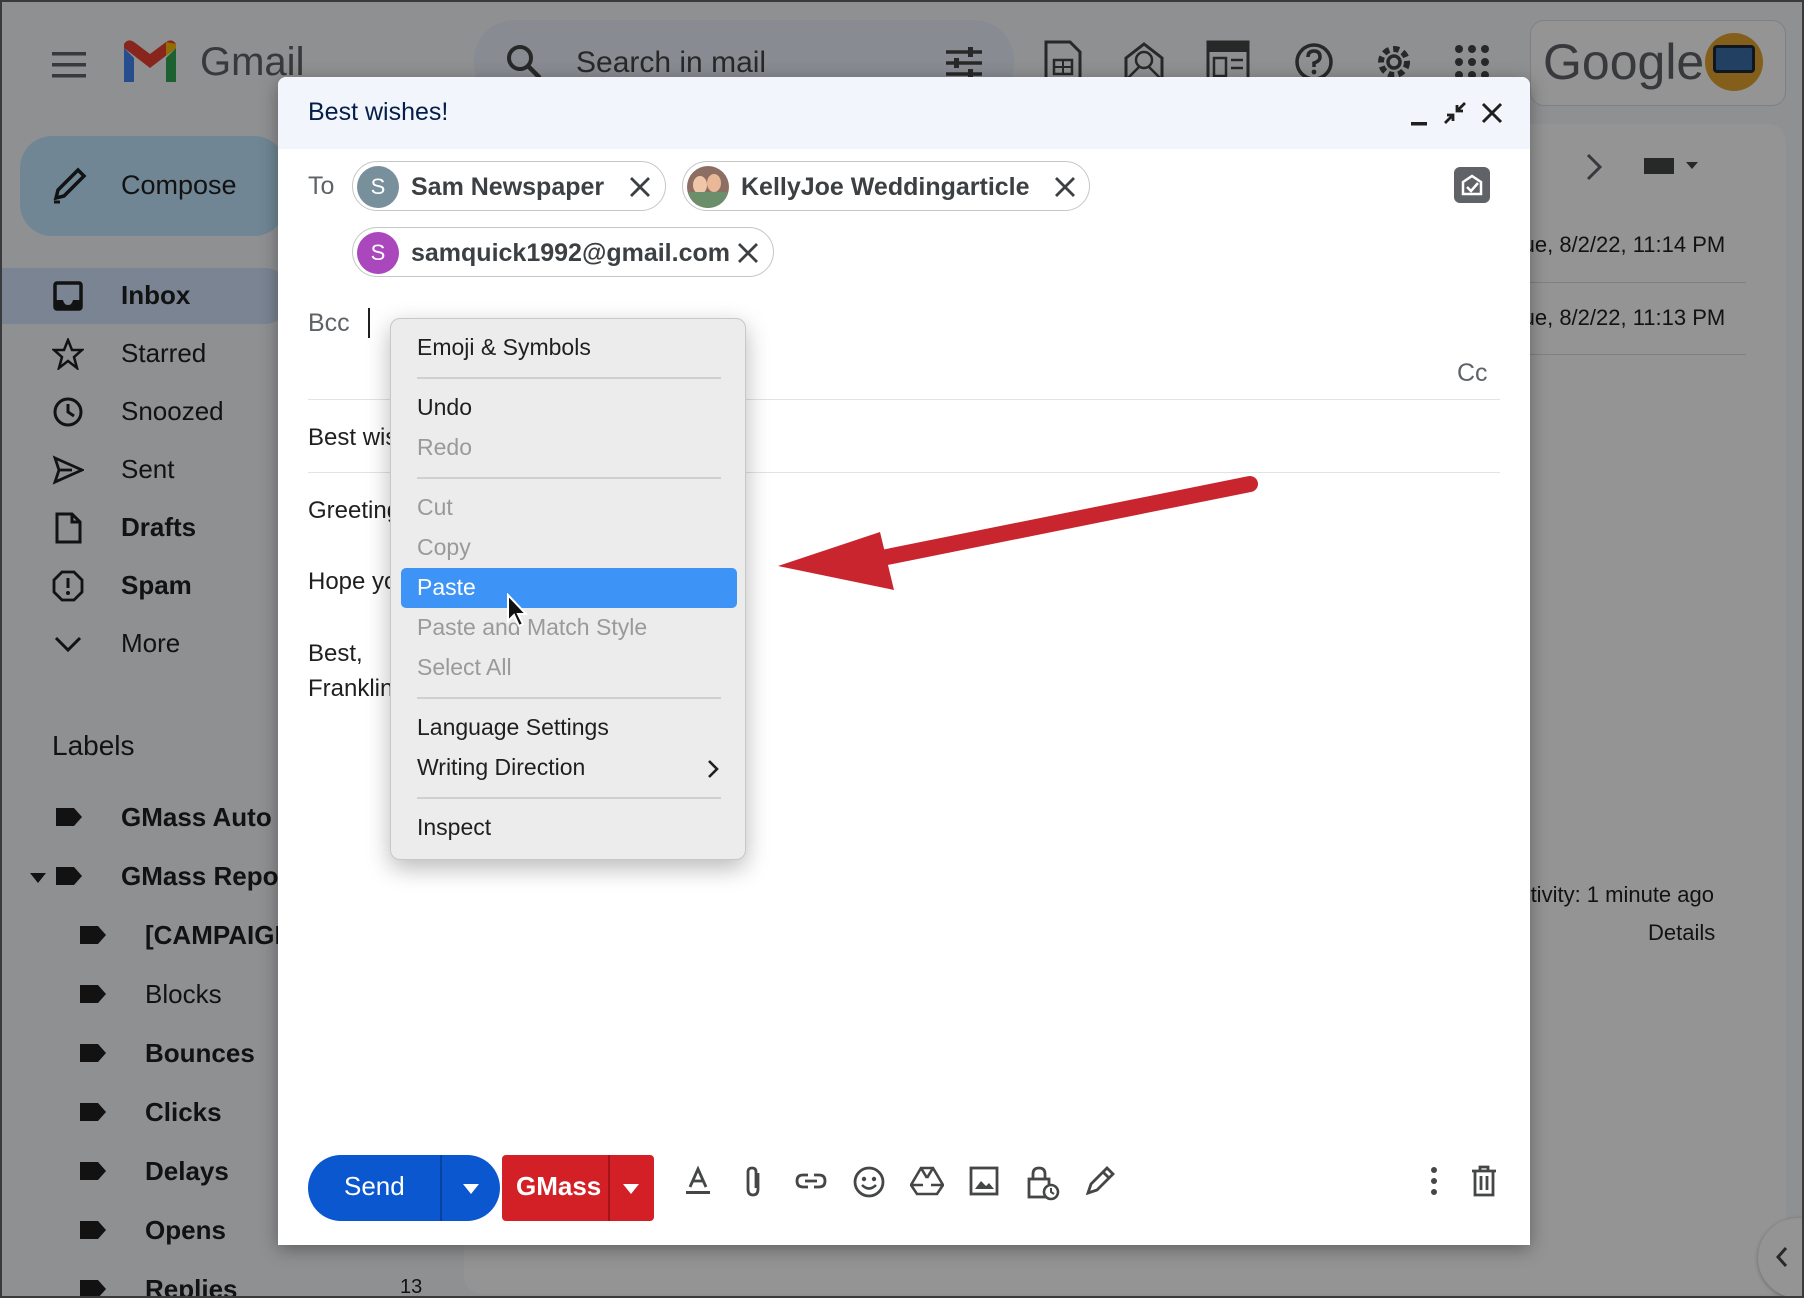 This screenshot has width=1804, height=1298. I want to click on discard-draft-icon, so click(1484, 1181).